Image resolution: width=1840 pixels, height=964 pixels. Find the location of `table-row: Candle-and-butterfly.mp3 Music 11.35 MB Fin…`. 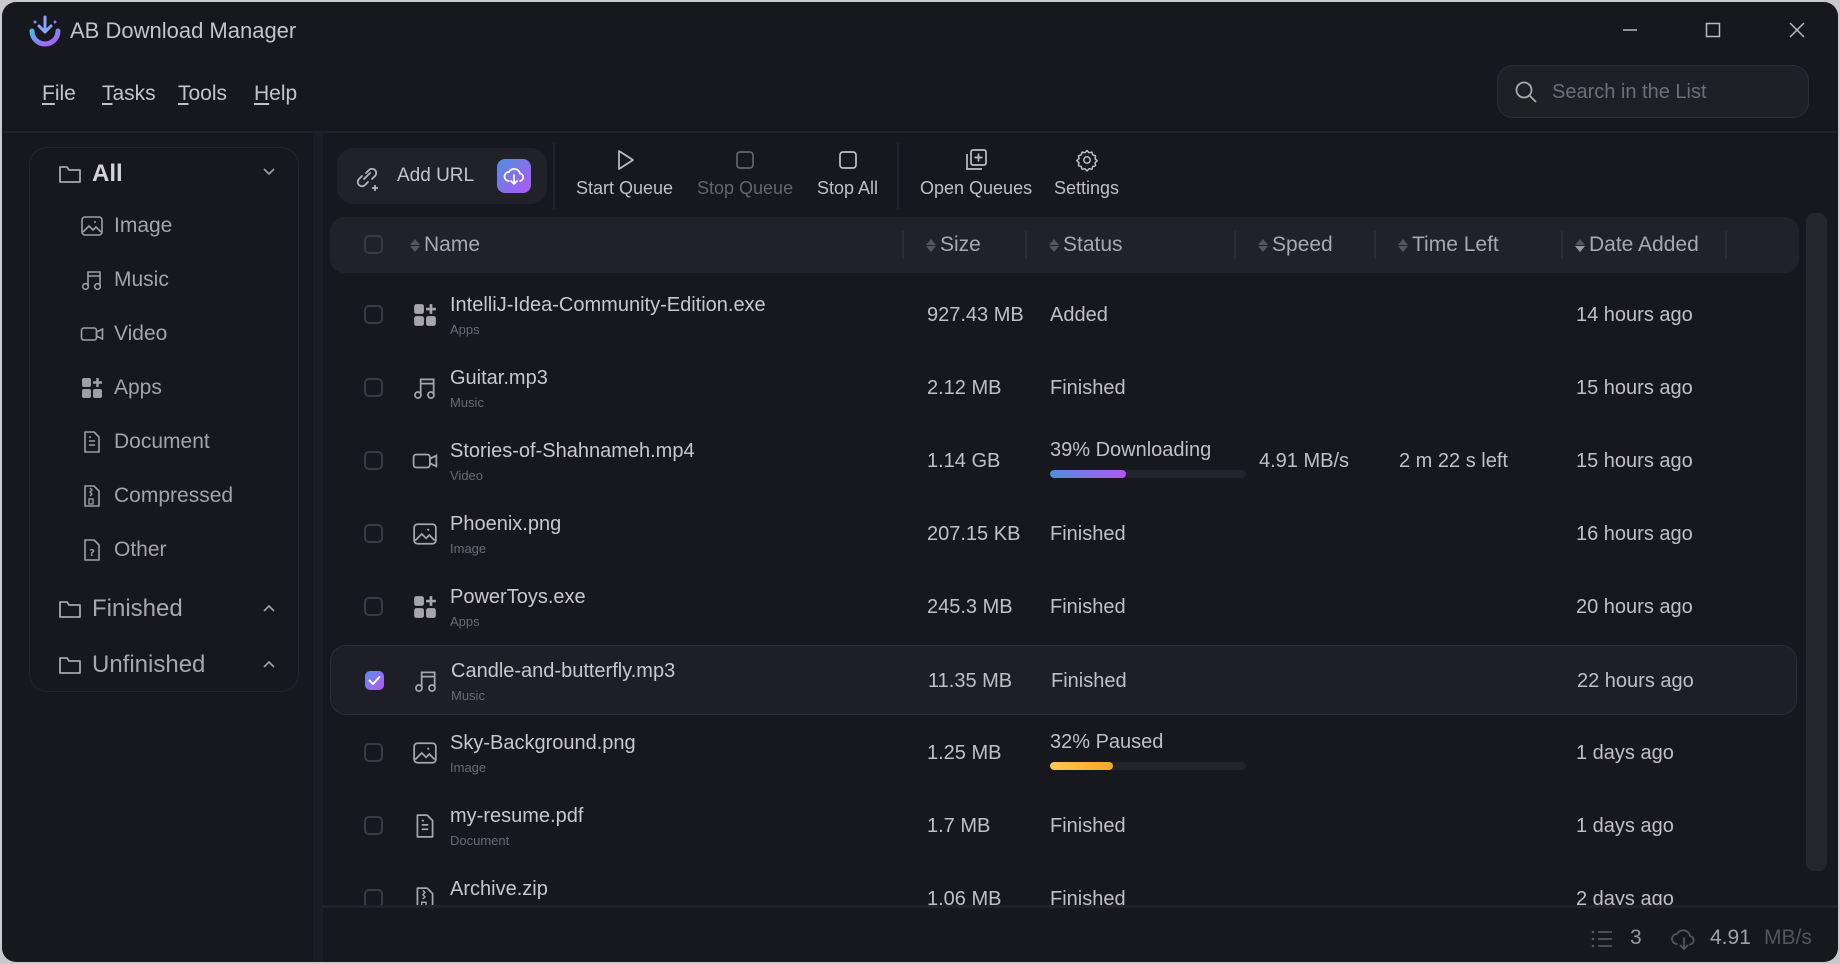

table-row: Candle-and-butterfly.mp3 Music 11.35 MB Fin… is located at coordinates (1063, 680).